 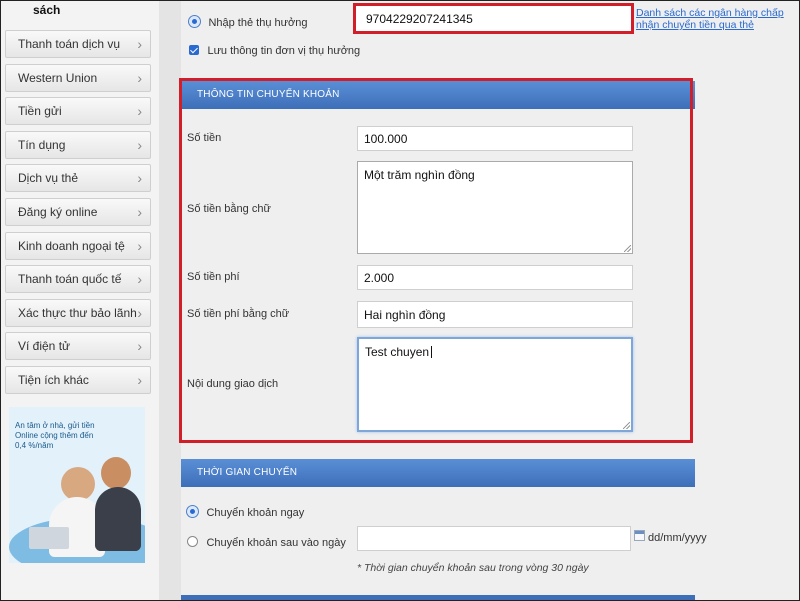 I want to click on fee-words-input: Hai nghìn đồng, so click(x=495, y=314).